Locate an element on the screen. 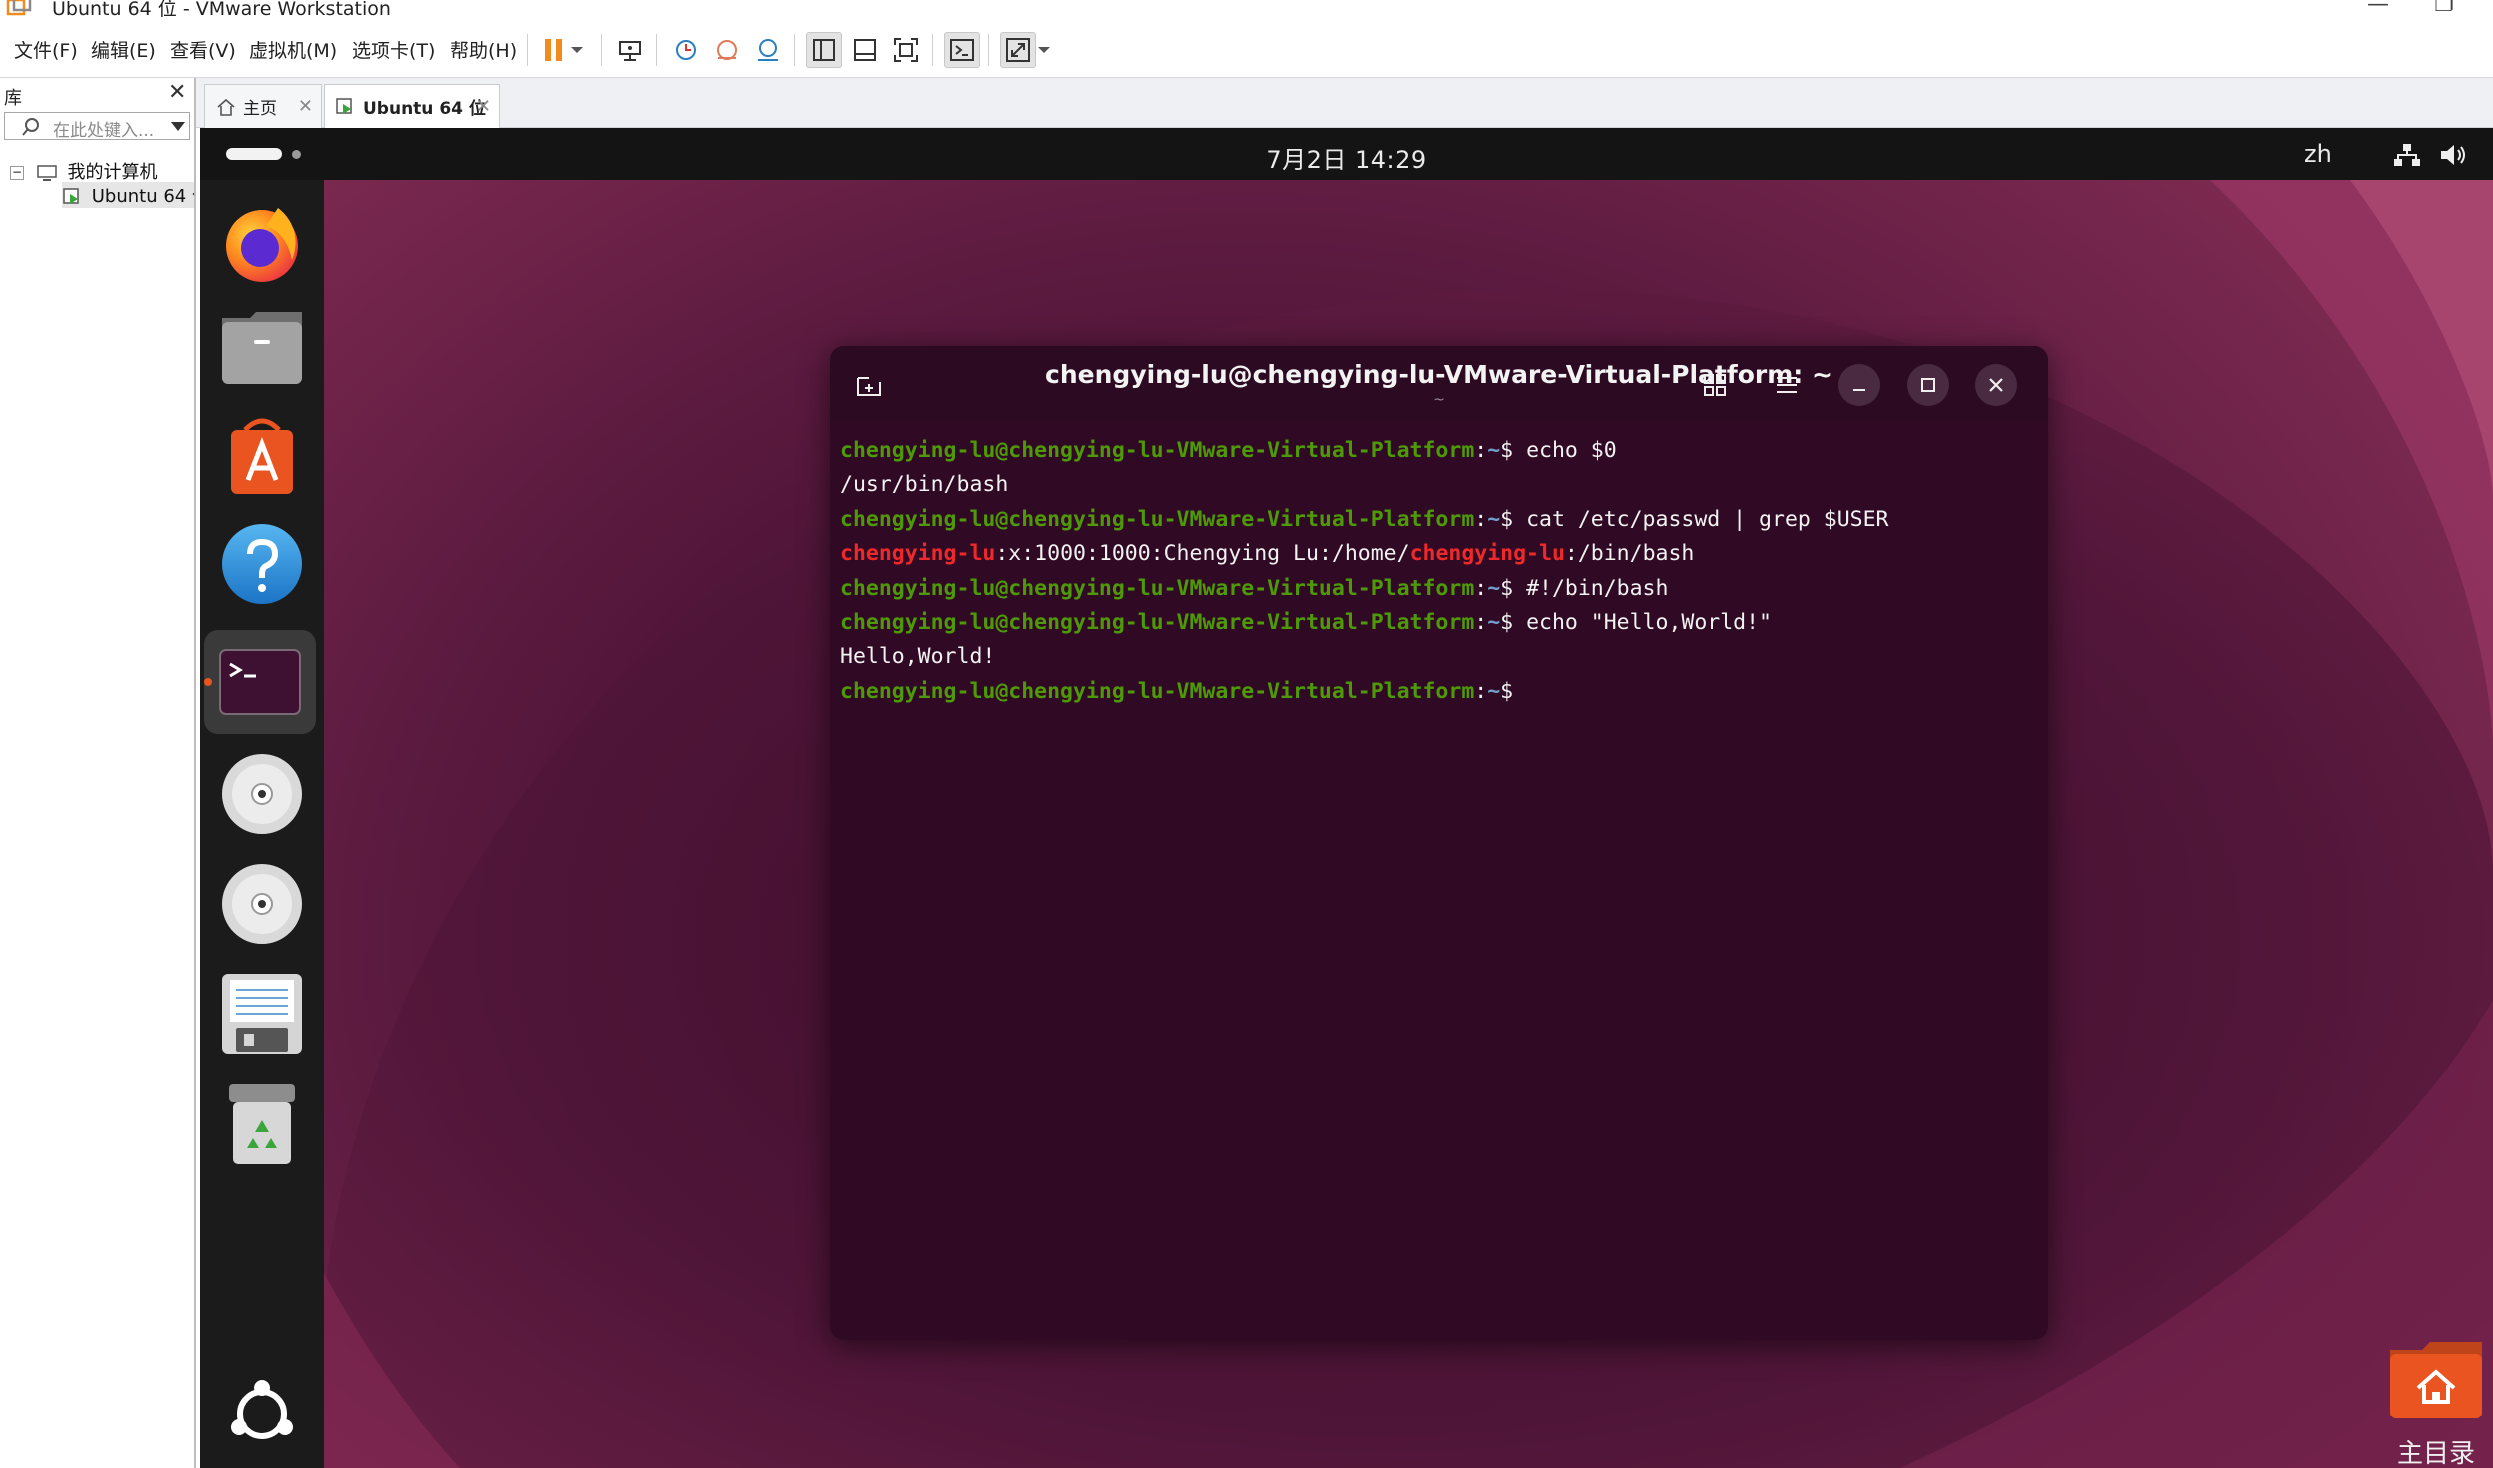 The image size is (2493, 1468). tab-home-label: 主页 is located at coordinates (260, 109).